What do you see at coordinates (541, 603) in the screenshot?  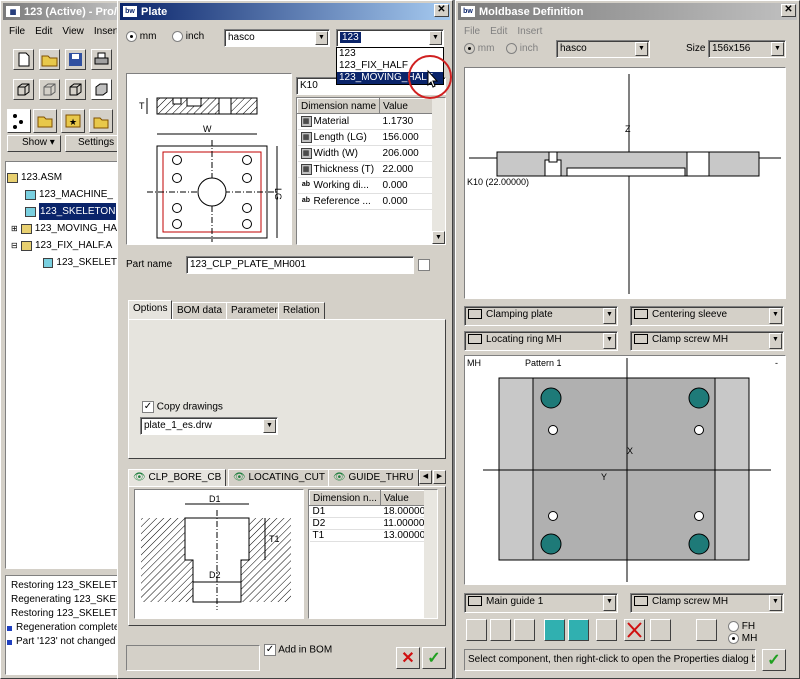 I see `main-guide-select: Main guide 1 ▼` at bounding box center [541, 603].